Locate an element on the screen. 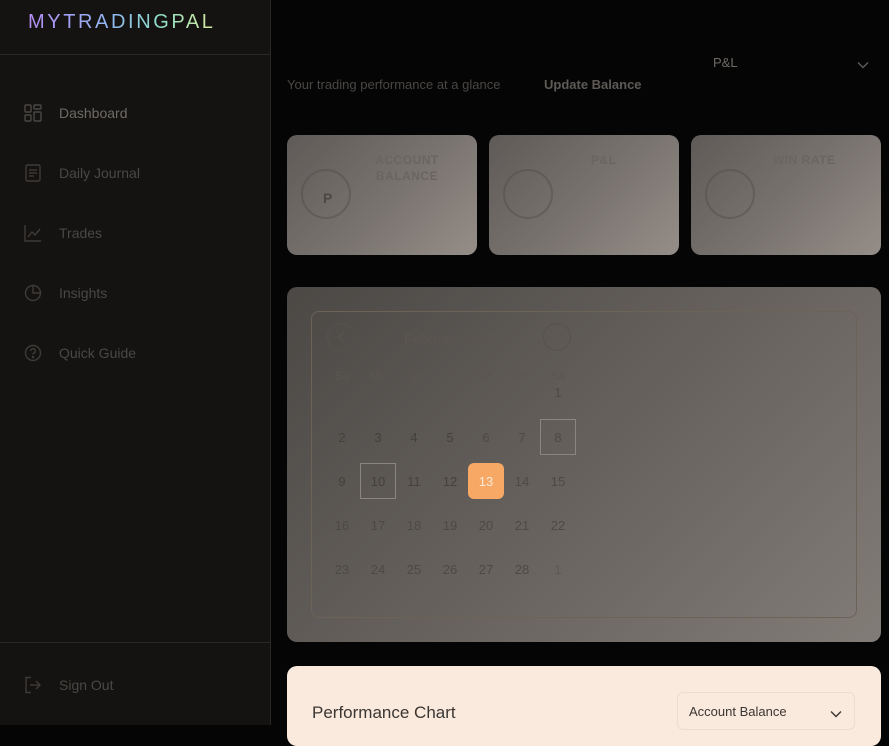 The image size is (889, 746). update-balance-button: Update Balance is located at coordinates (593, 84).